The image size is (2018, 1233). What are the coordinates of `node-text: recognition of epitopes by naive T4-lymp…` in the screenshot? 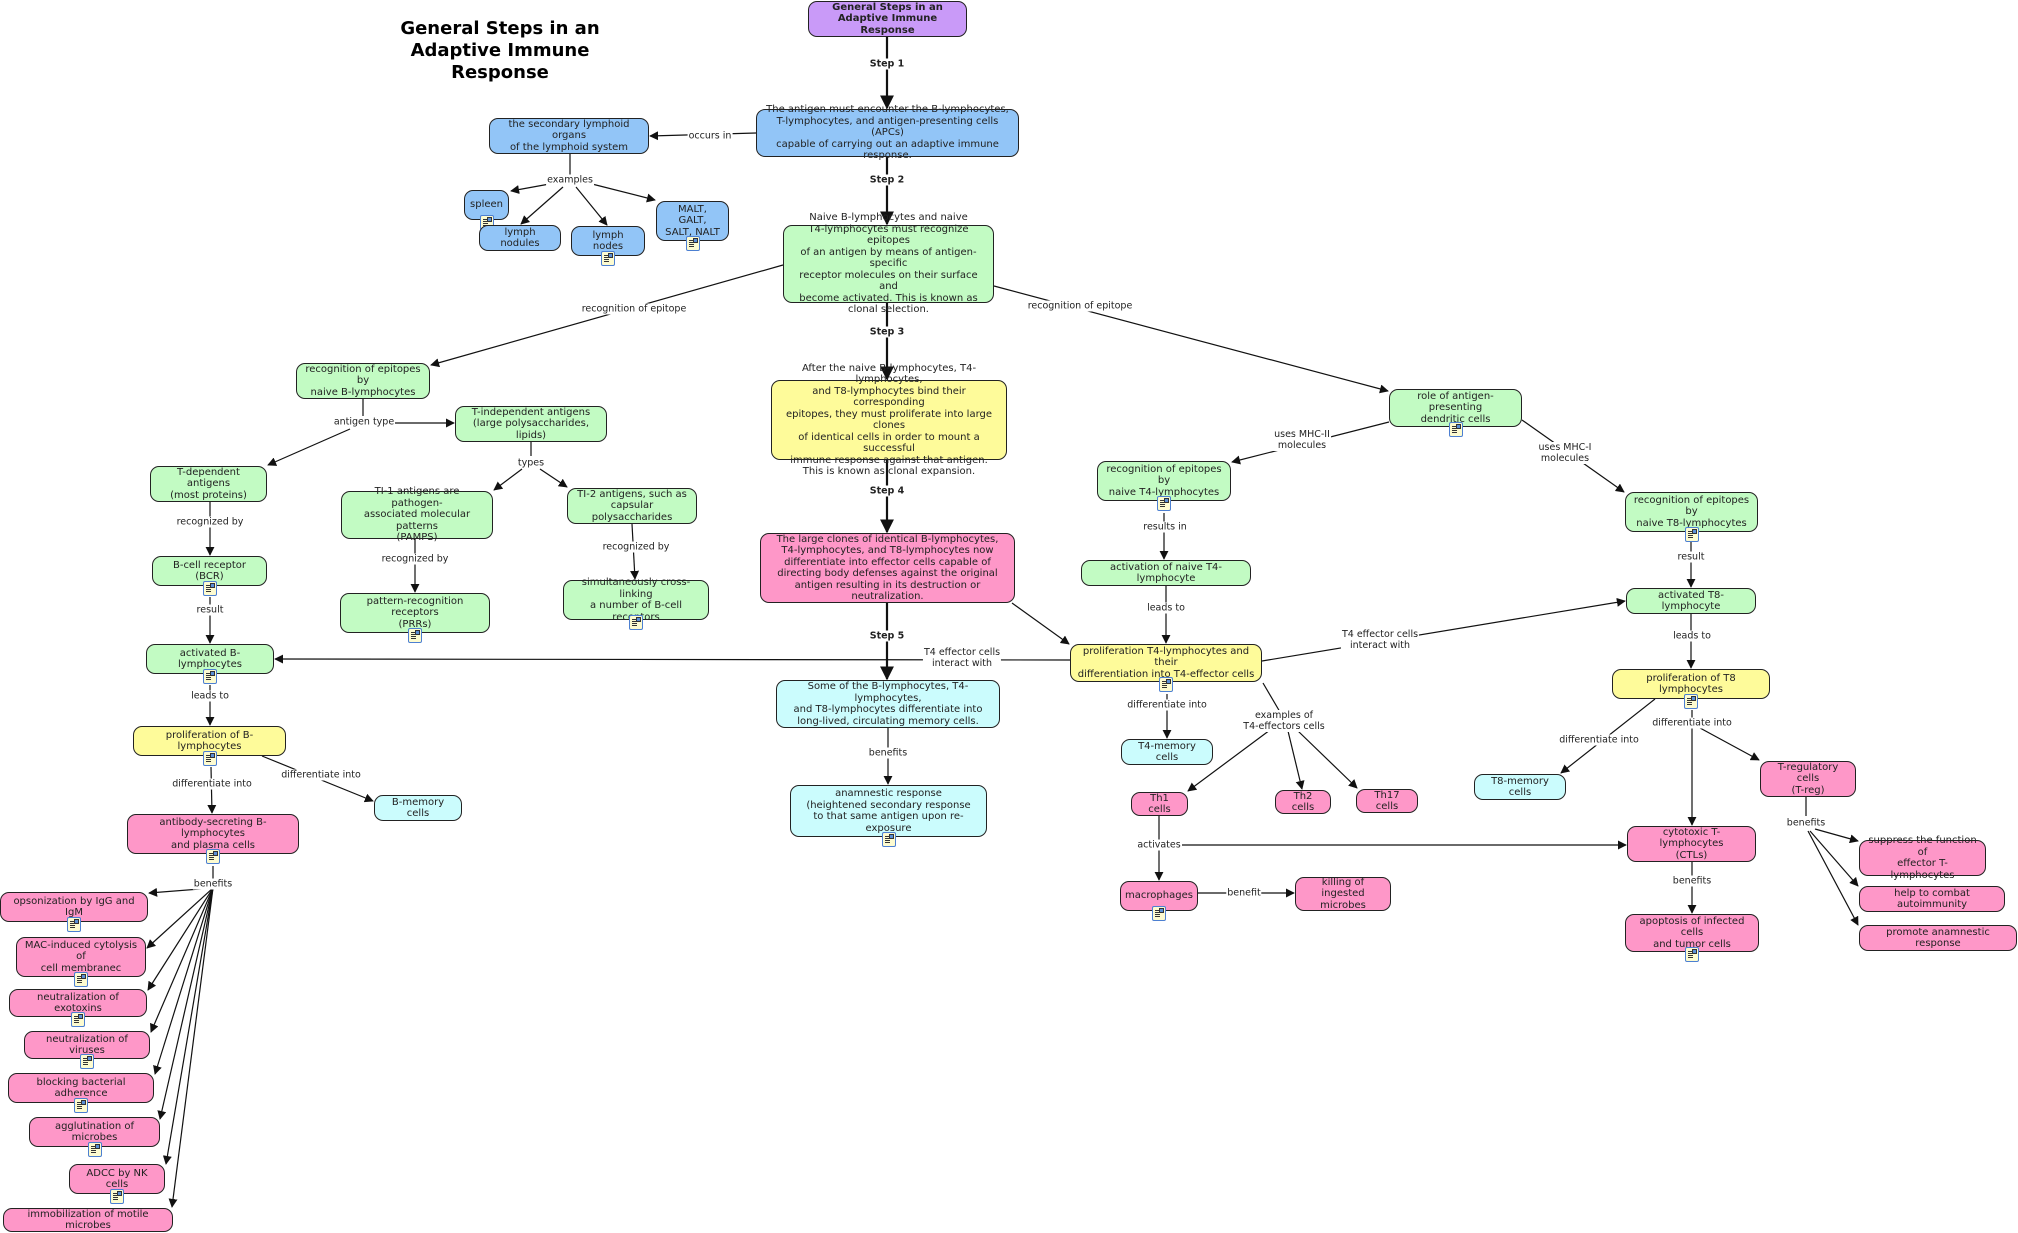 It's located at (1164, 480).